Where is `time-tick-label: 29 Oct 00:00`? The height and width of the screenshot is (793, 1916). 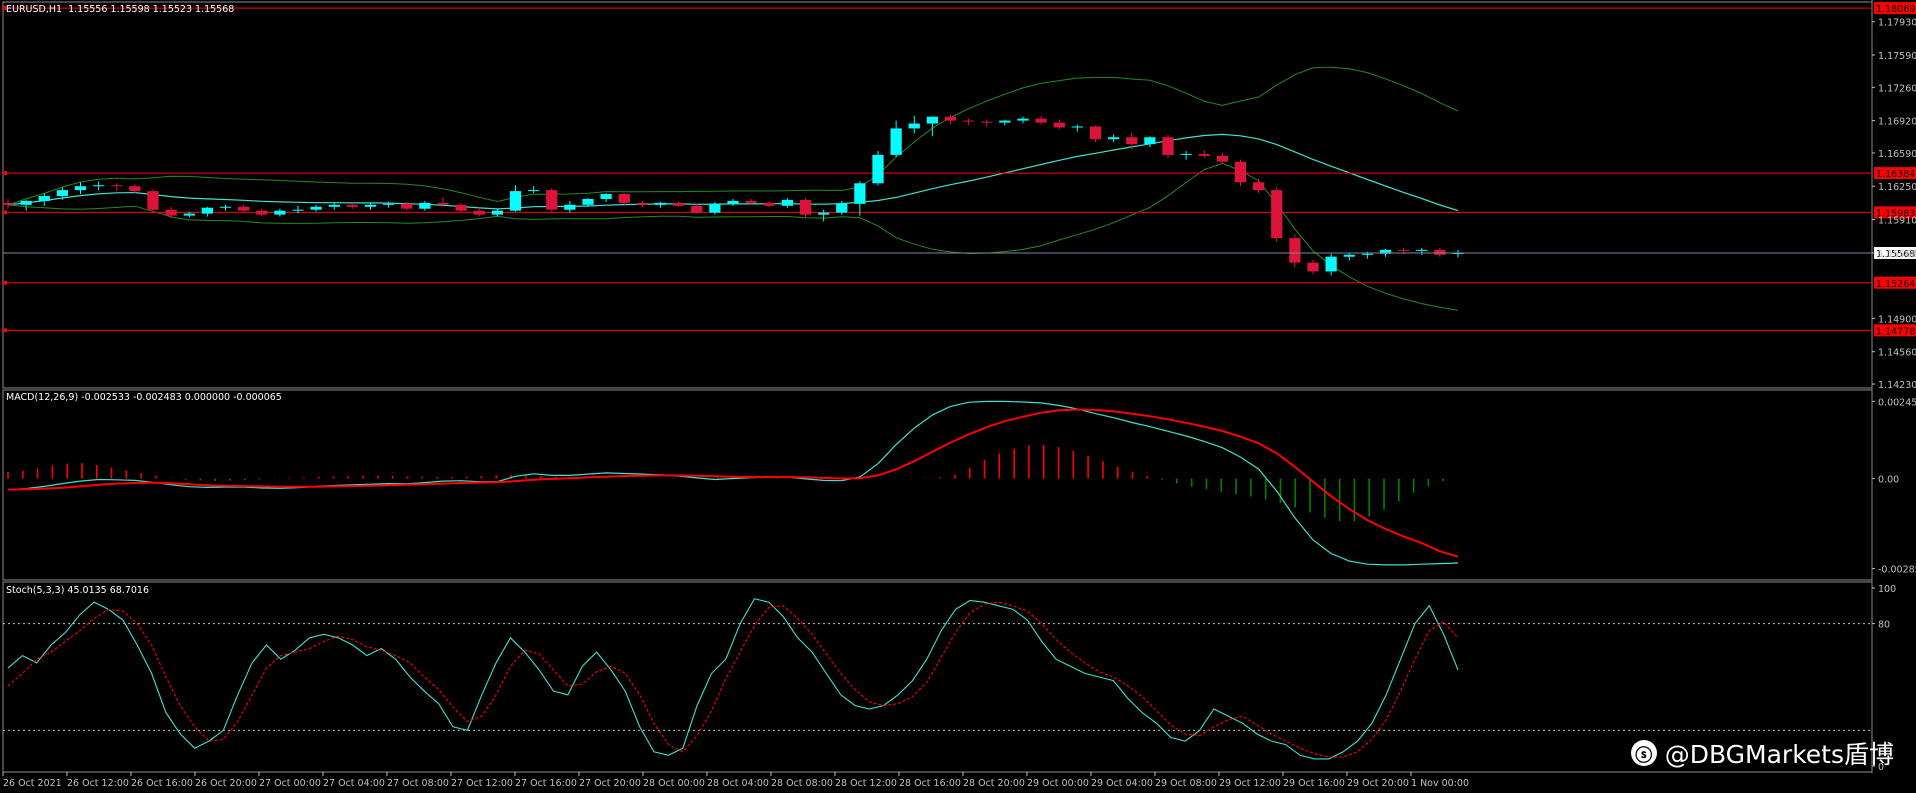
time-tick-label: 29 Oct 00:00 is located at coordinates (1058, 783).